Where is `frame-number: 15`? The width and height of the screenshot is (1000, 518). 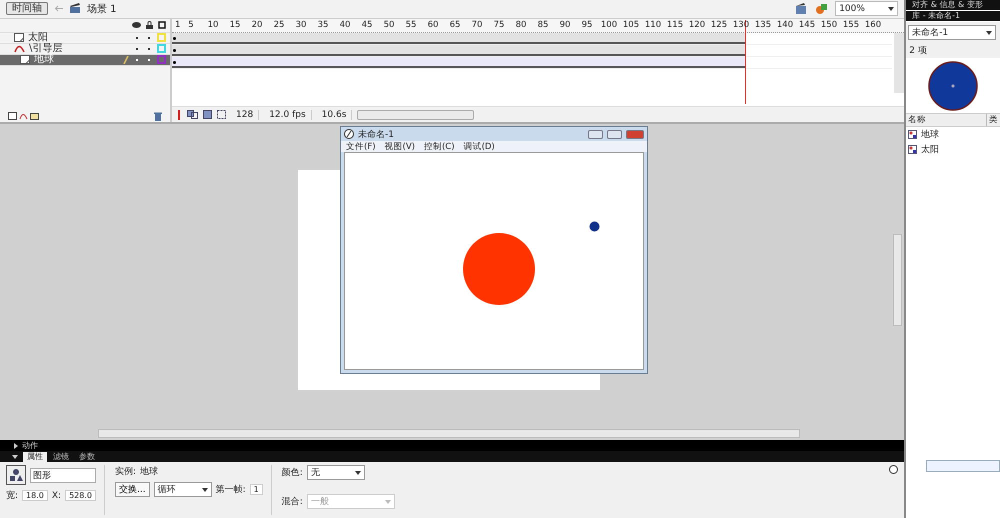 frame-number: 15 is located at coordinates (235, 25).